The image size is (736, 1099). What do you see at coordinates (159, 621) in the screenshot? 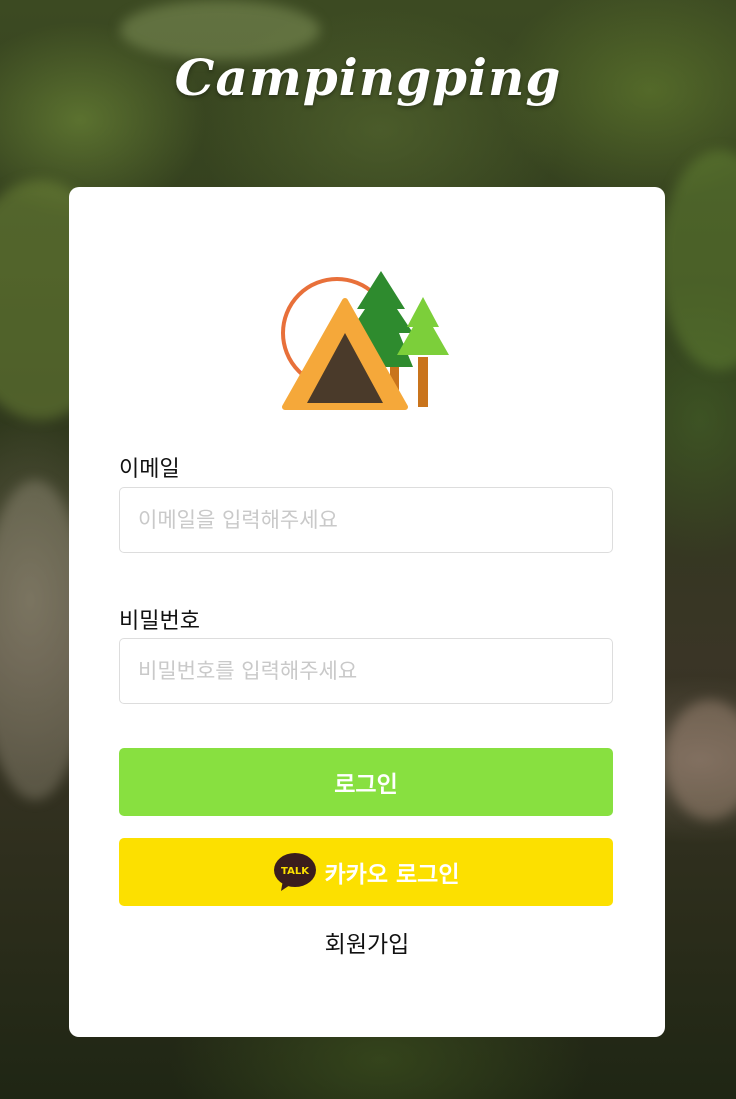
I see `password-label: 비밀번호` at bounding box center [159, 621].